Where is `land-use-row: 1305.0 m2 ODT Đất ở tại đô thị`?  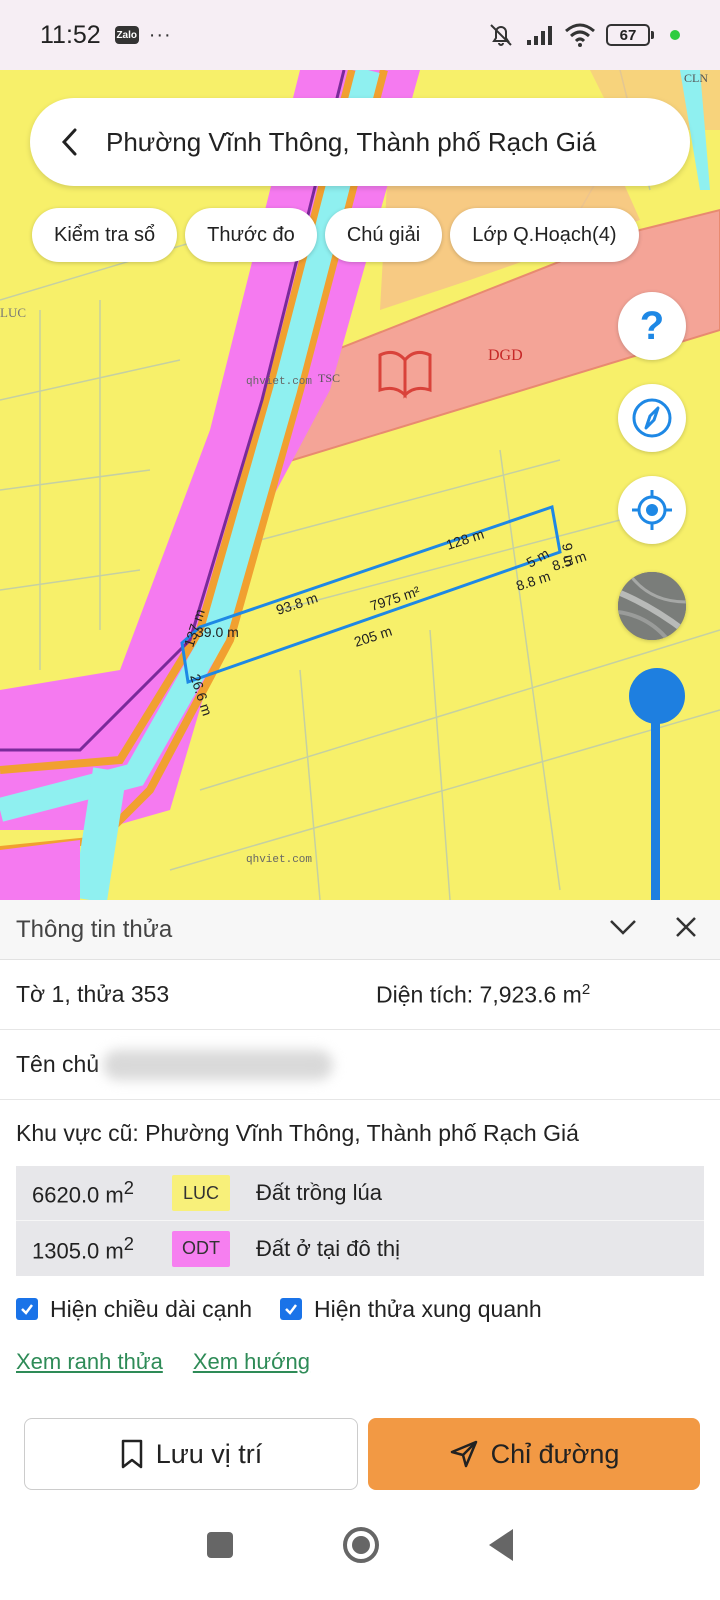 land-use-row: 1305.0 m2 ODT Đất ở tại đô thị is located at coordinates (360, 1248).